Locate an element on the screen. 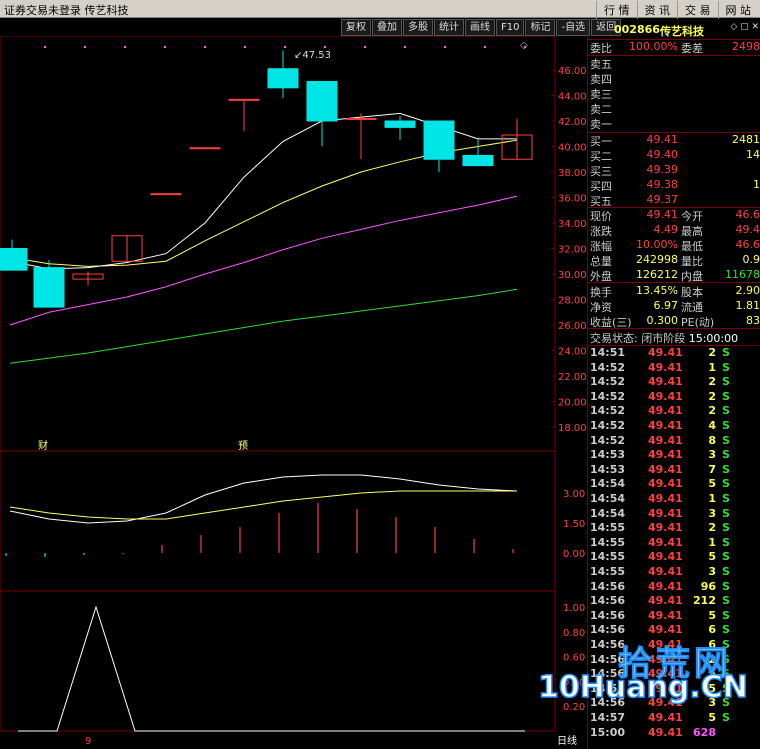 The image size is (760, 749). price-tick: 30.00 is located at coordinates (572, 275).